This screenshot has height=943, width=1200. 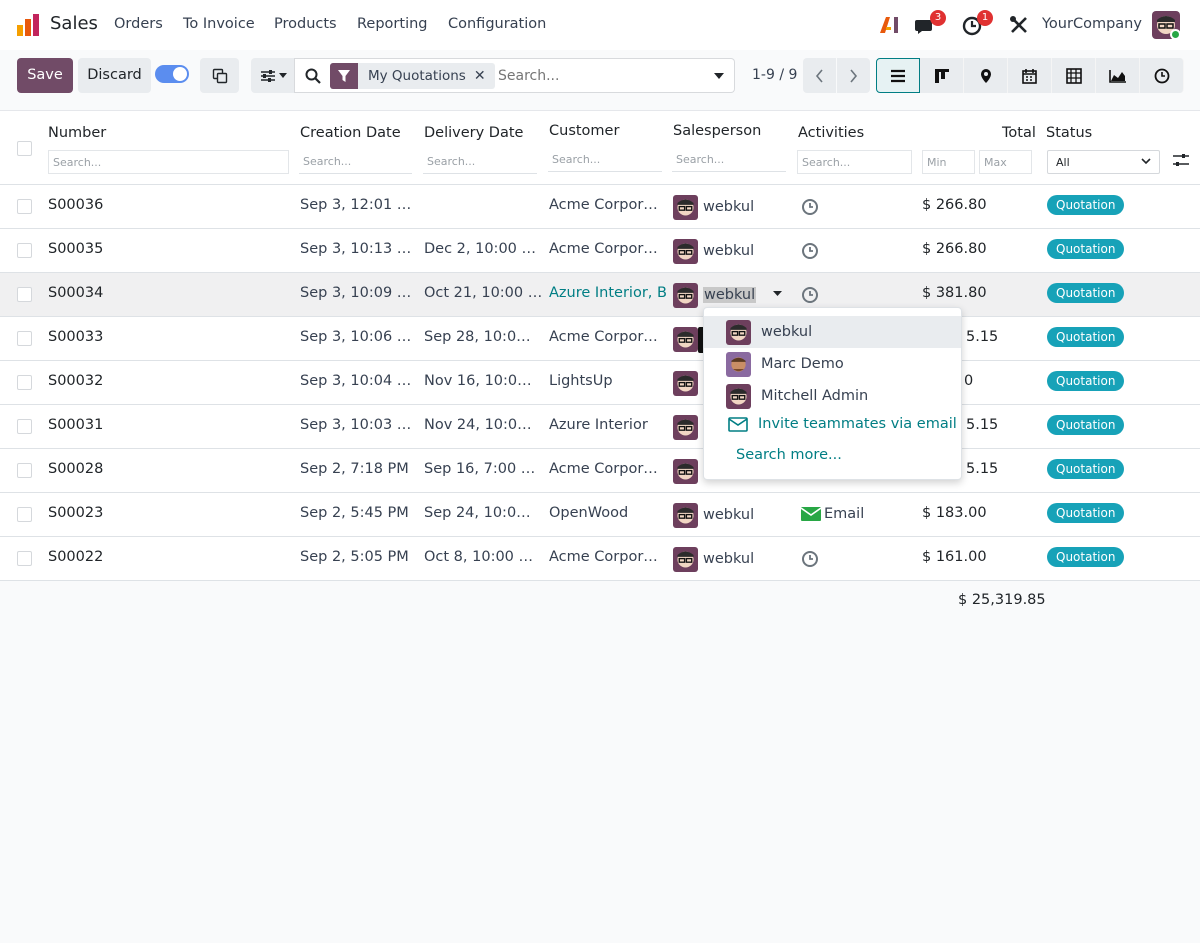 I want to click on pivot-view-button, so click(x=1074, y=75).